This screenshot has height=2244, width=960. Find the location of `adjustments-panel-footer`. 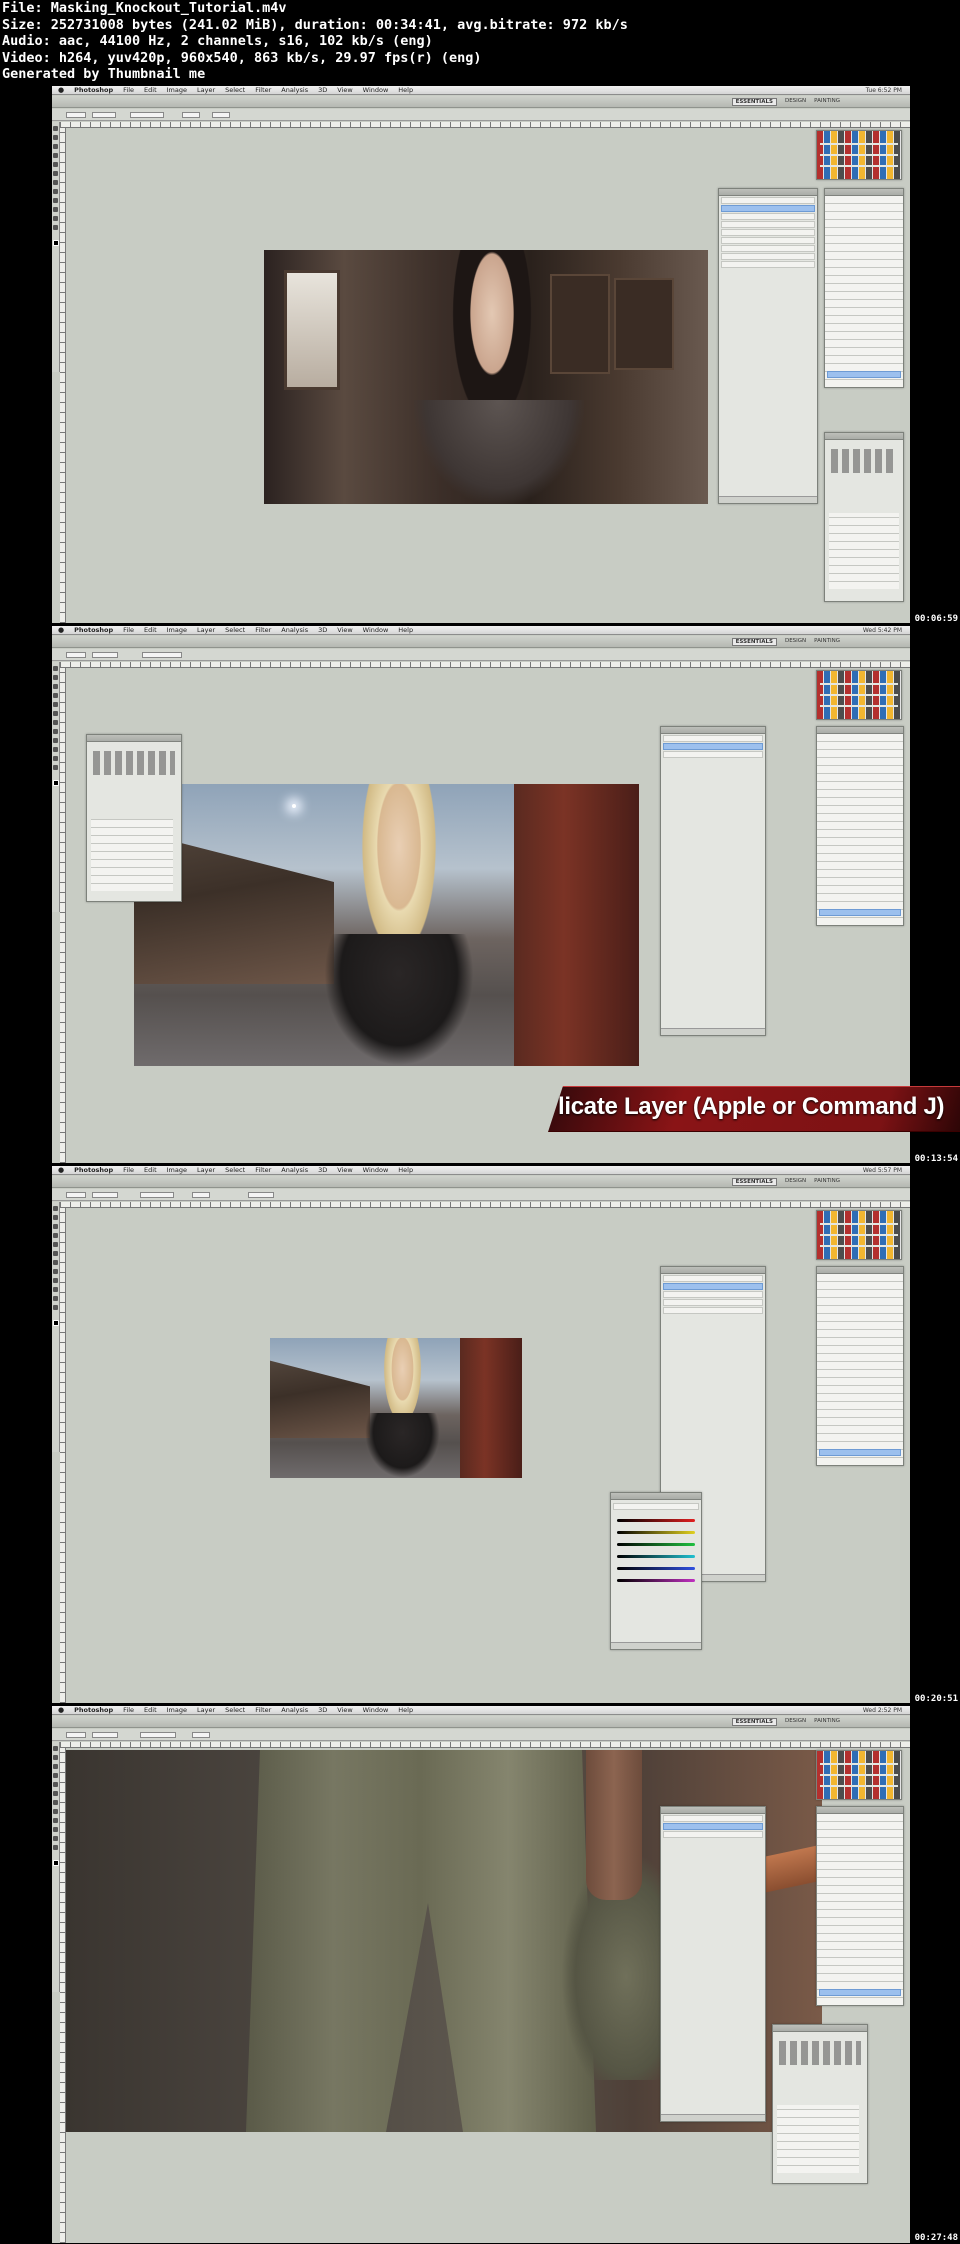

adjustments-panel-footer is located at coordinates (656, 1645).